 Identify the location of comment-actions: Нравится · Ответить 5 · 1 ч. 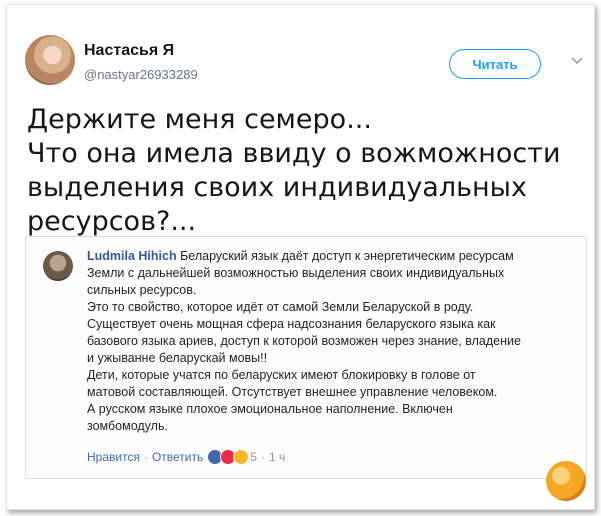
(186, 457).